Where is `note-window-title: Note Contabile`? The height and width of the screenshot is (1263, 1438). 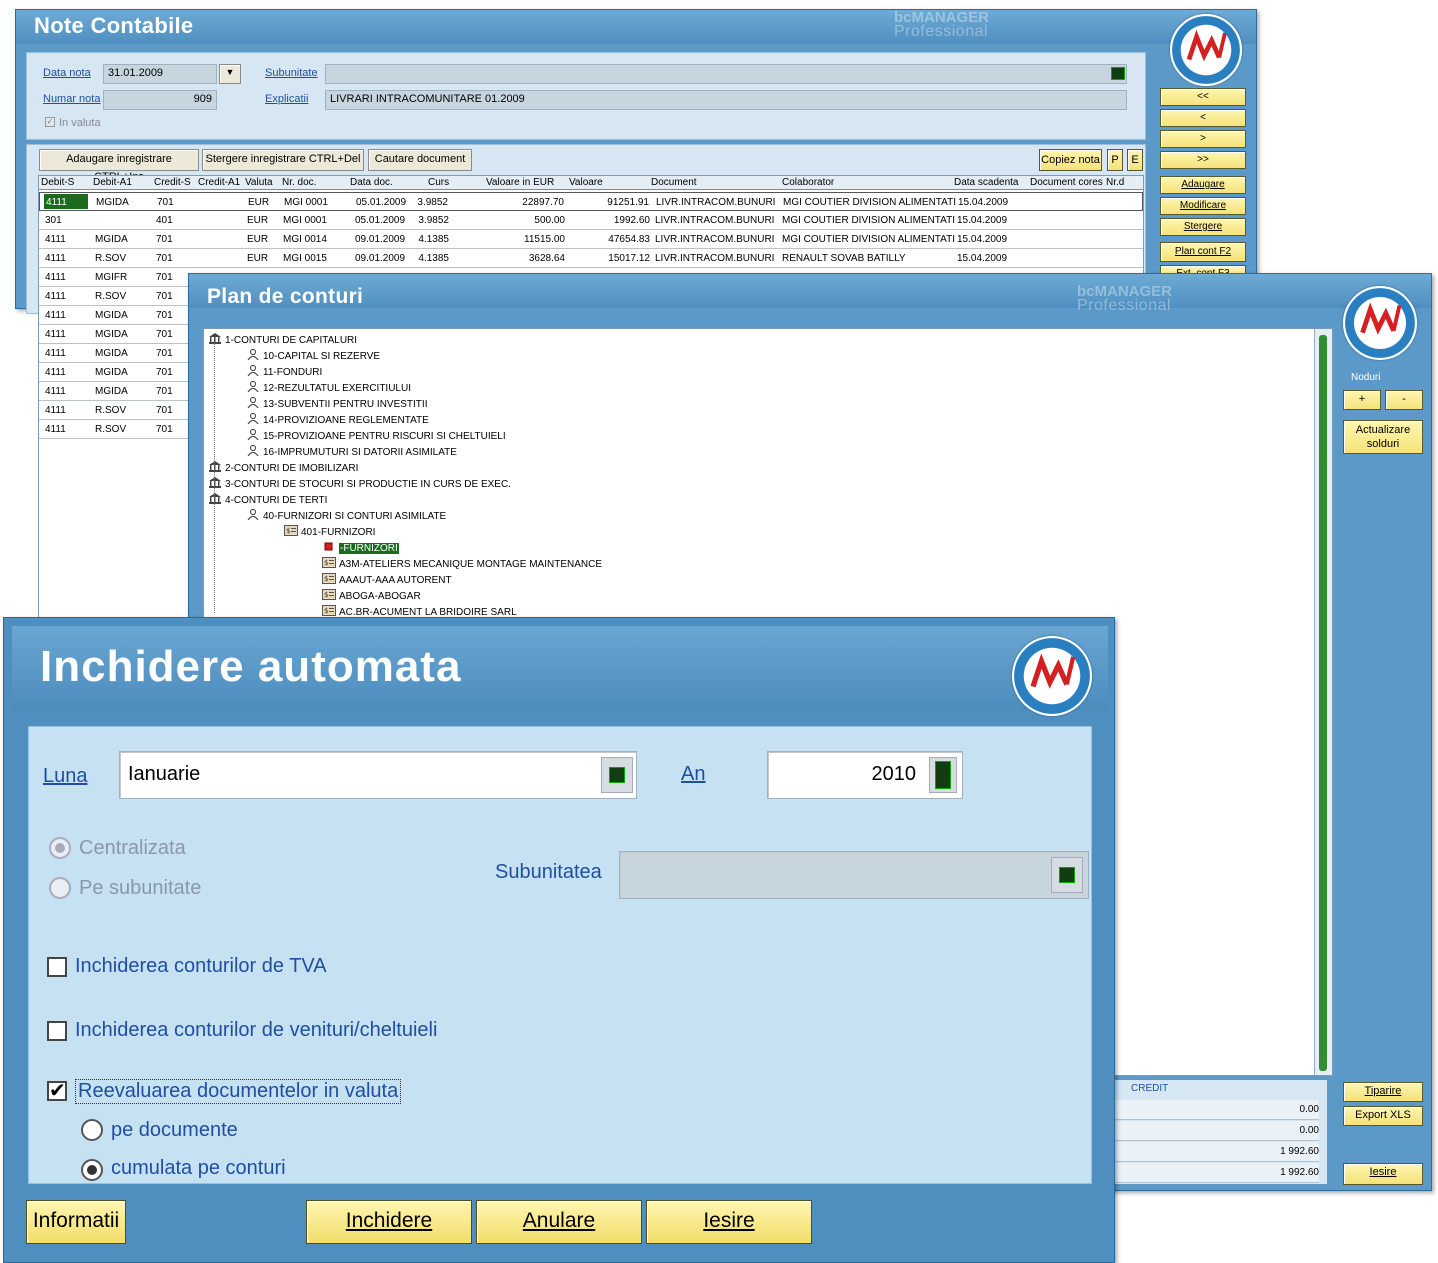
note-window-title: Note Contabile is located at coordinates (114, 25).